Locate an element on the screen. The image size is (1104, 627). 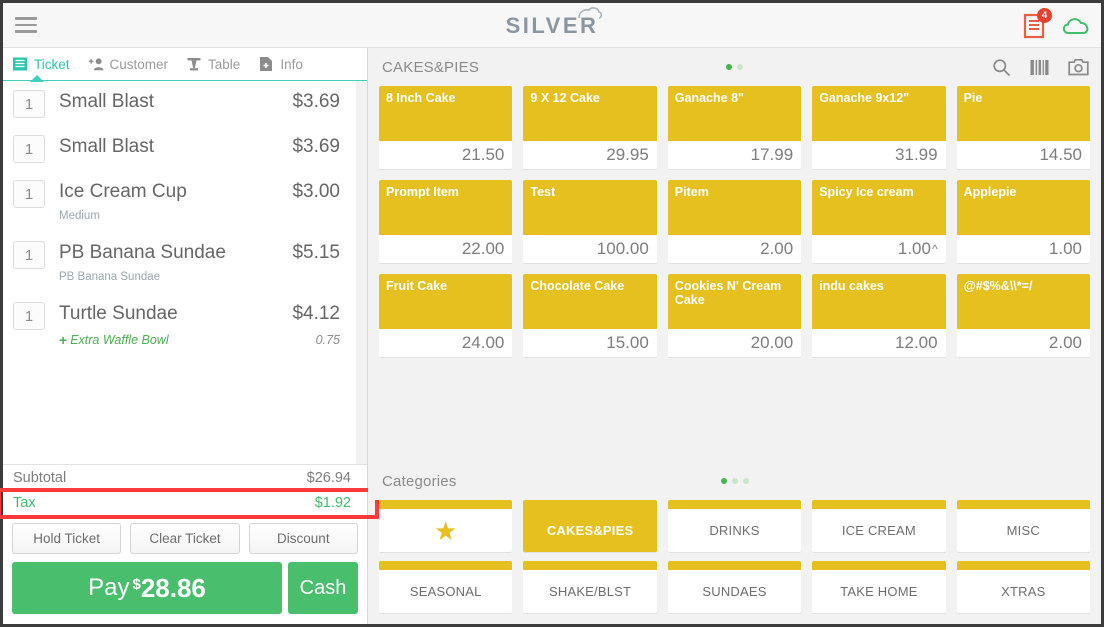
item-price: $4.12 is located at coordinates (316, 313).